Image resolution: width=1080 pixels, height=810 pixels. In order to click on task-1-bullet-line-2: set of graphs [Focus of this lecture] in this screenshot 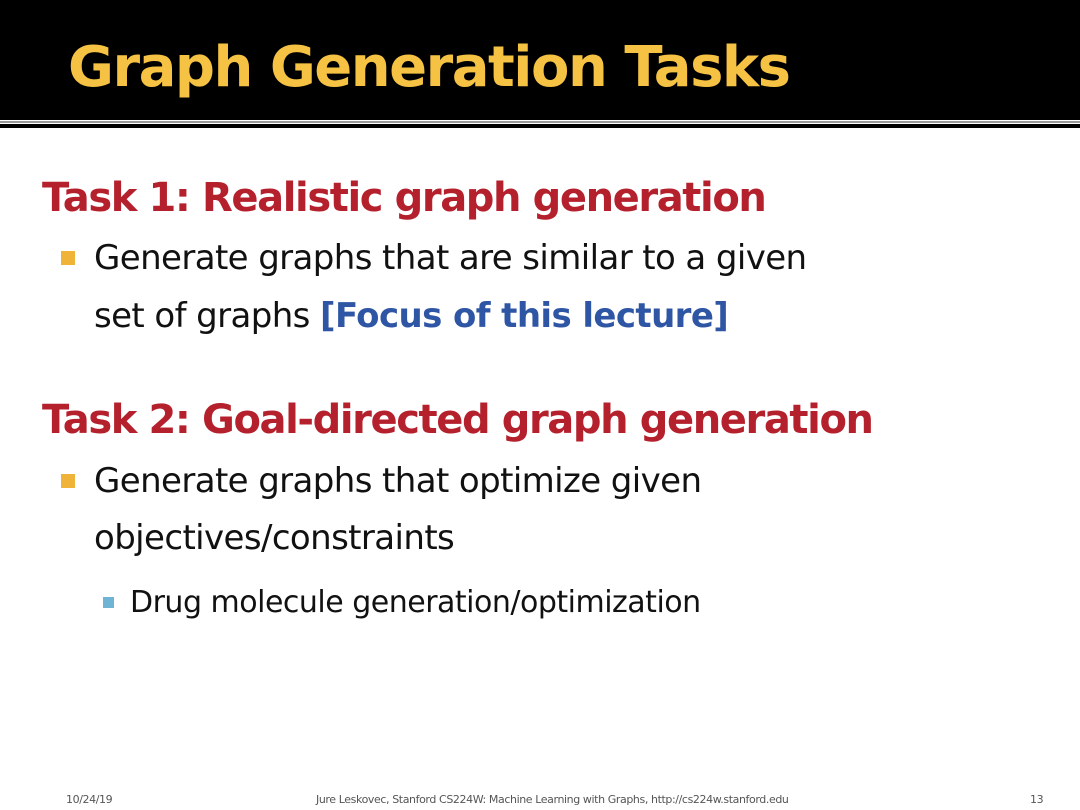, I will do `click(411, 316)`.